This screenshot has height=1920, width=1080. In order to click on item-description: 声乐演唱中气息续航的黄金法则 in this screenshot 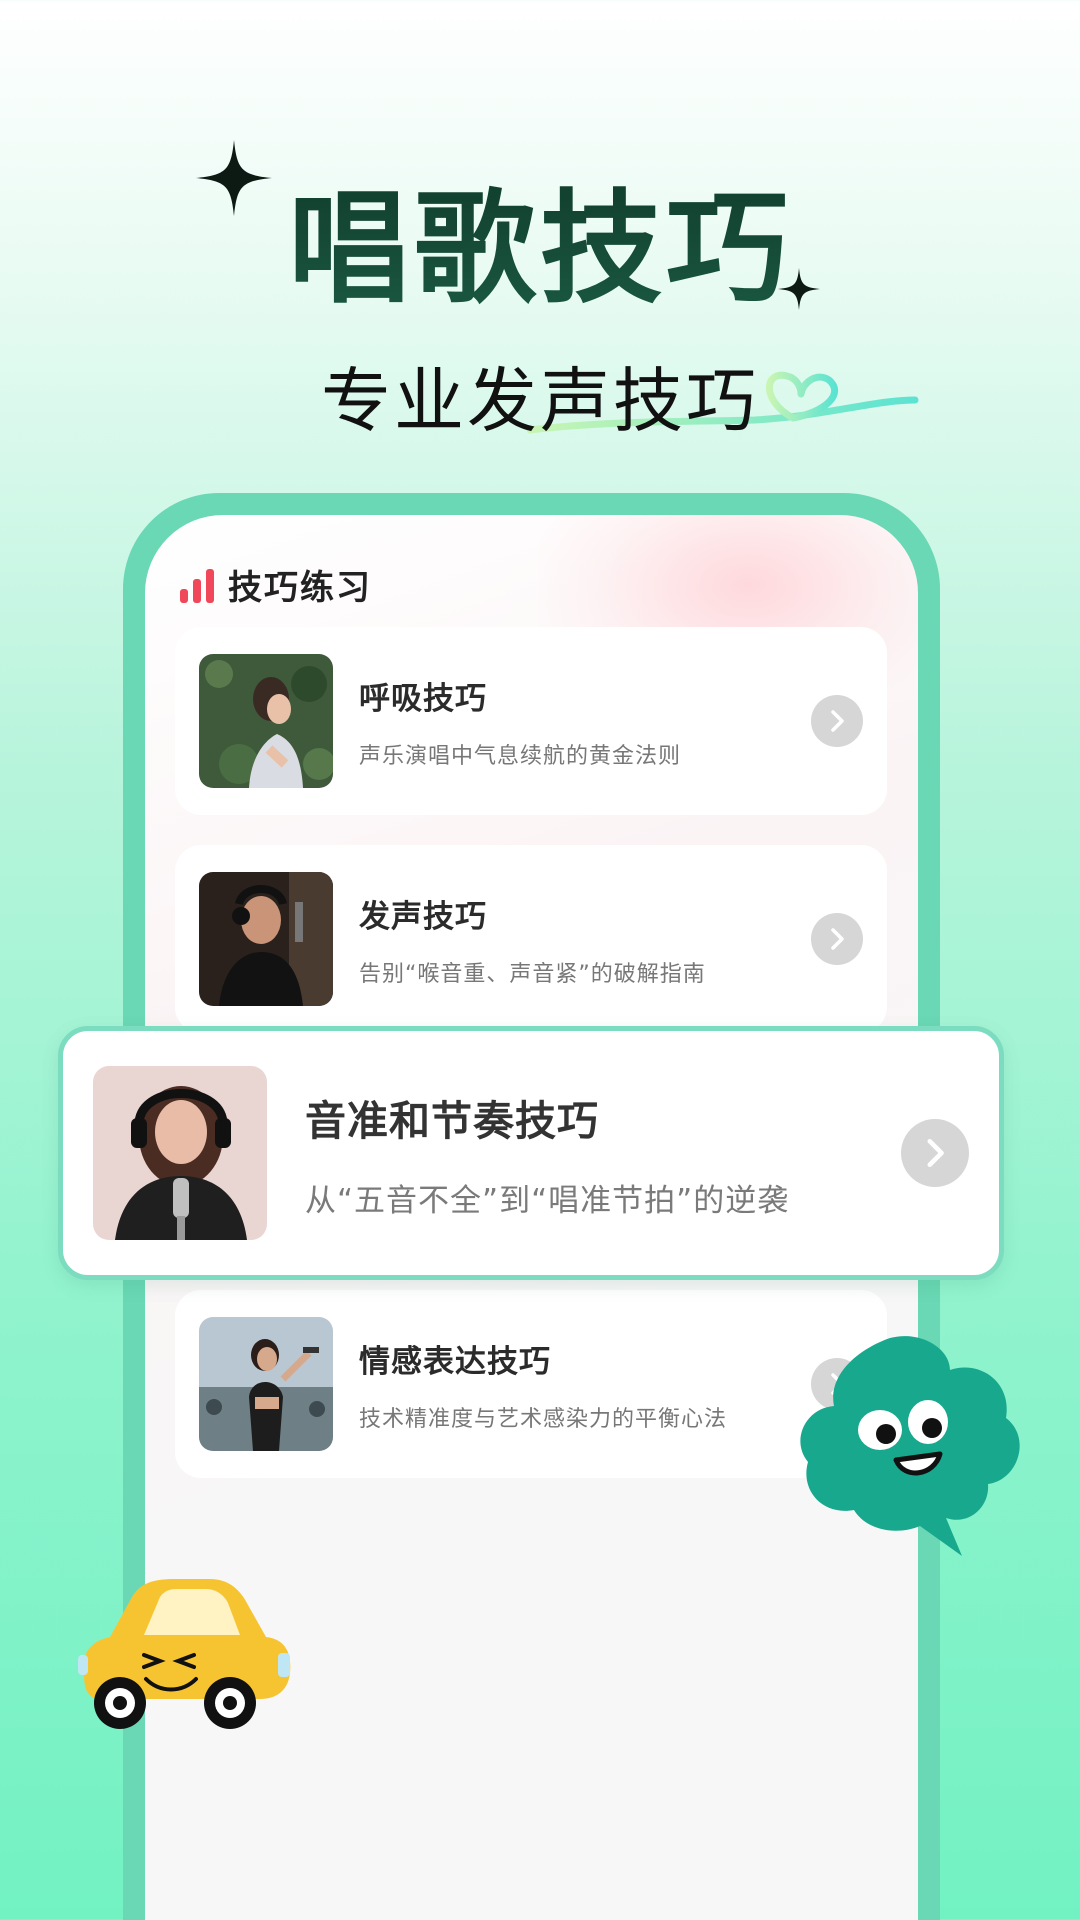, I will do `click(520, 756)`.